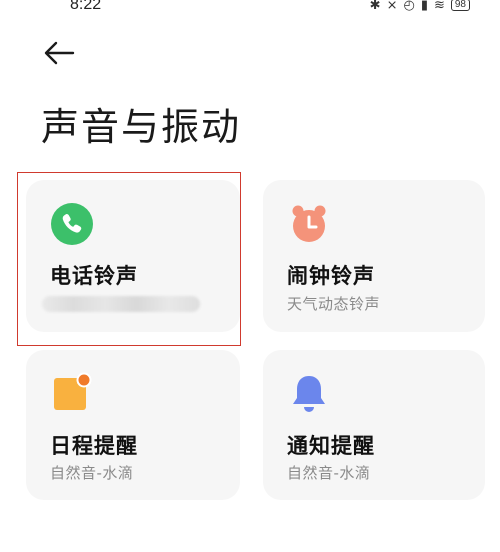 The height and width of the screenshot is (552, 500). I want to click on notification-reminder-card: 通知提醒 自然音-水滴, so click(374, 425).